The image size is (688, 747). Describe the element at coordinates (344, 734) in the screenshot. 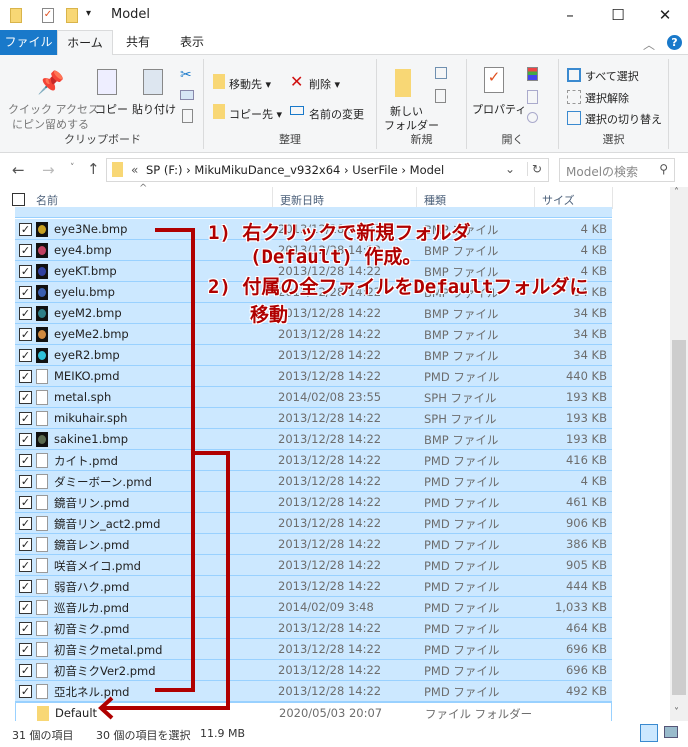

I see `status-bar: 31 個の項目 30 個の項目を選択 11.9 MB` at that location.